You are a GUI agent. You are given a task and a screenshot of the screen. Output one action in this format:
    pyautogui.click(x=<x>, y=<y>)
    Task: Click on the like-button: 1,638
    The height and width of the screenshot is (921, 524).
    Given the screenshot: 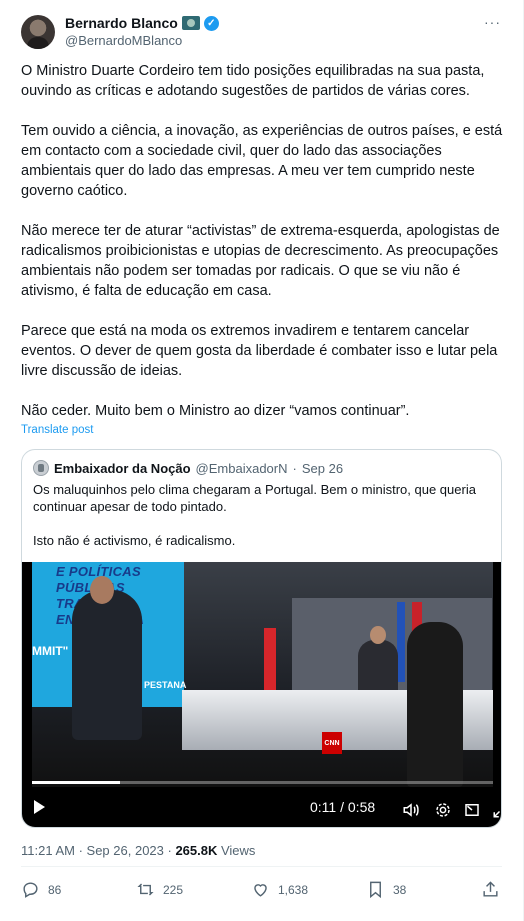 What is the action you would take?
    pyautogui.click(x=279, y=889)
    